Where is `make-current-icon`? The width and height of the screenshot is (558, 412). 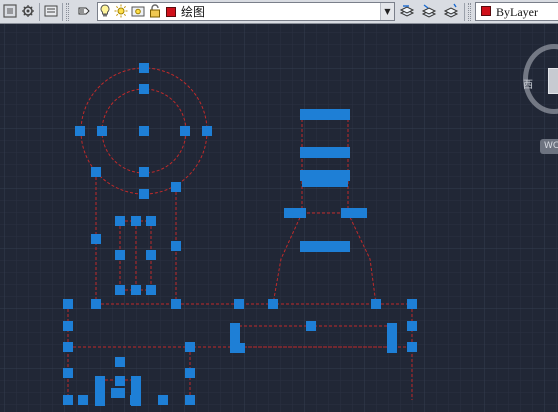 make-current-icon is located at coordinates (429, 11).